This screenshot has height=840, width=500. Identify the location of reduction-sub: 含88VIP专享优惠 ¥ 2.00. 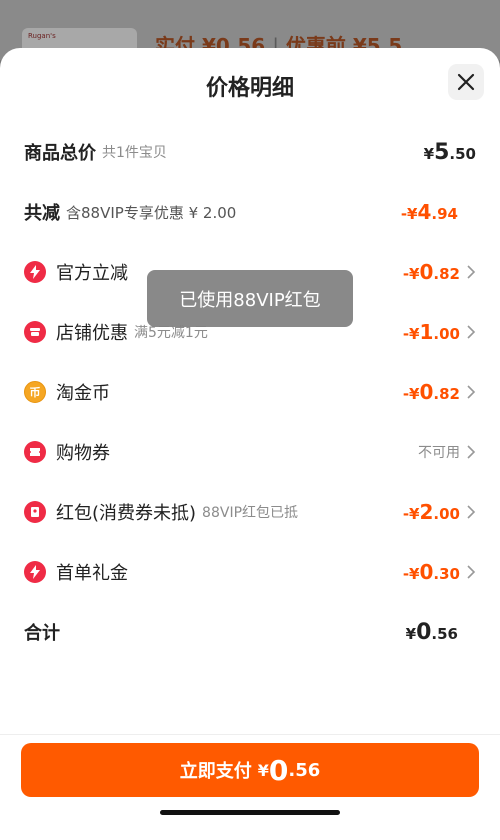
(151, 212).